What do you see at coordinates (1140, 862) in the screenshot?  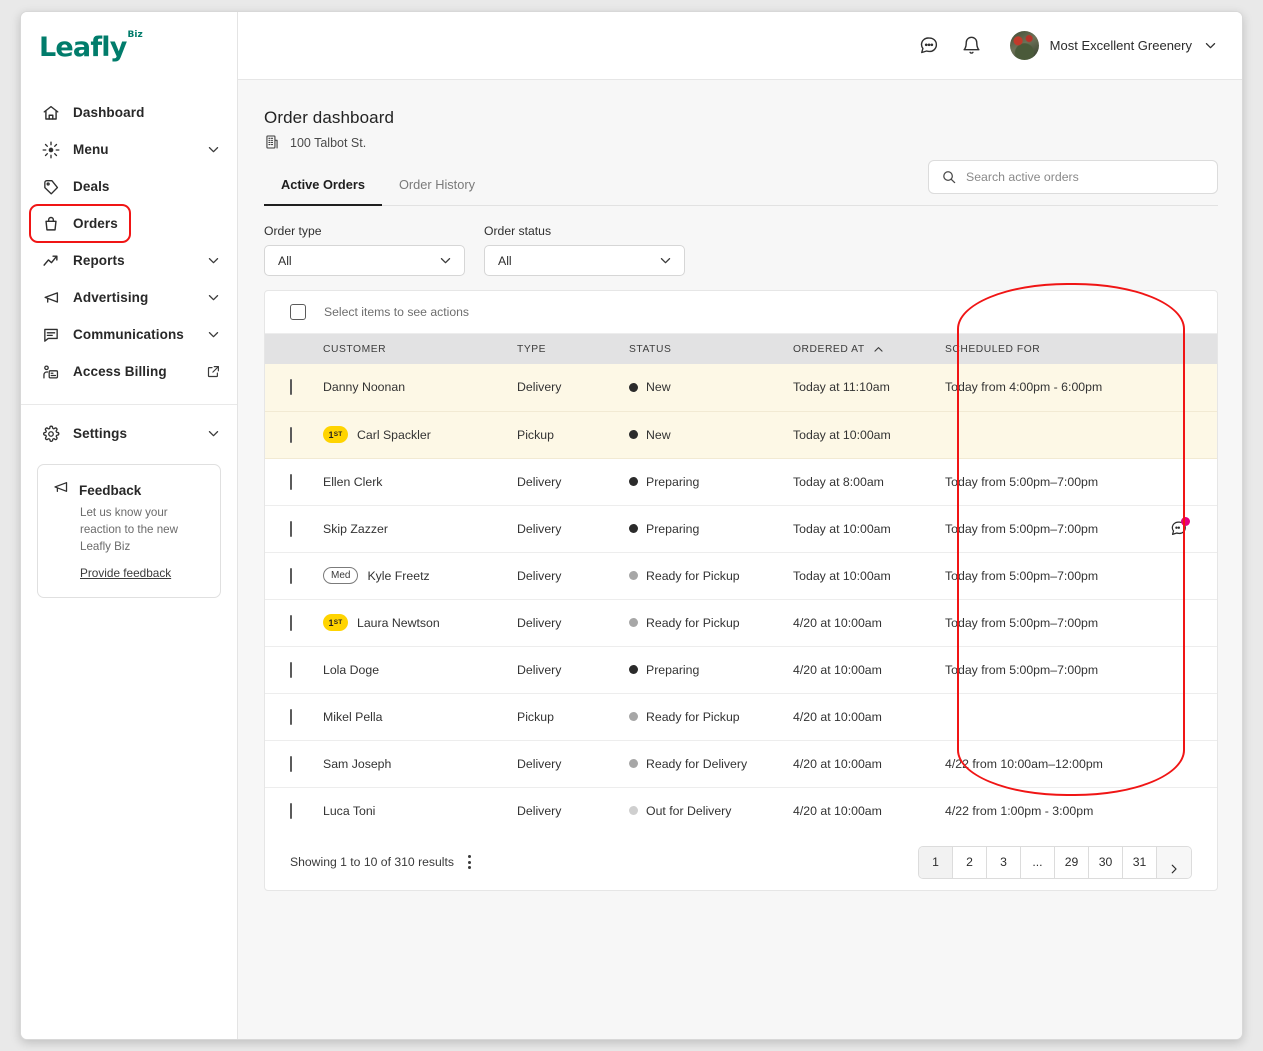 I see `pagination-page-31: 31` at bounding box center [1140, 862].